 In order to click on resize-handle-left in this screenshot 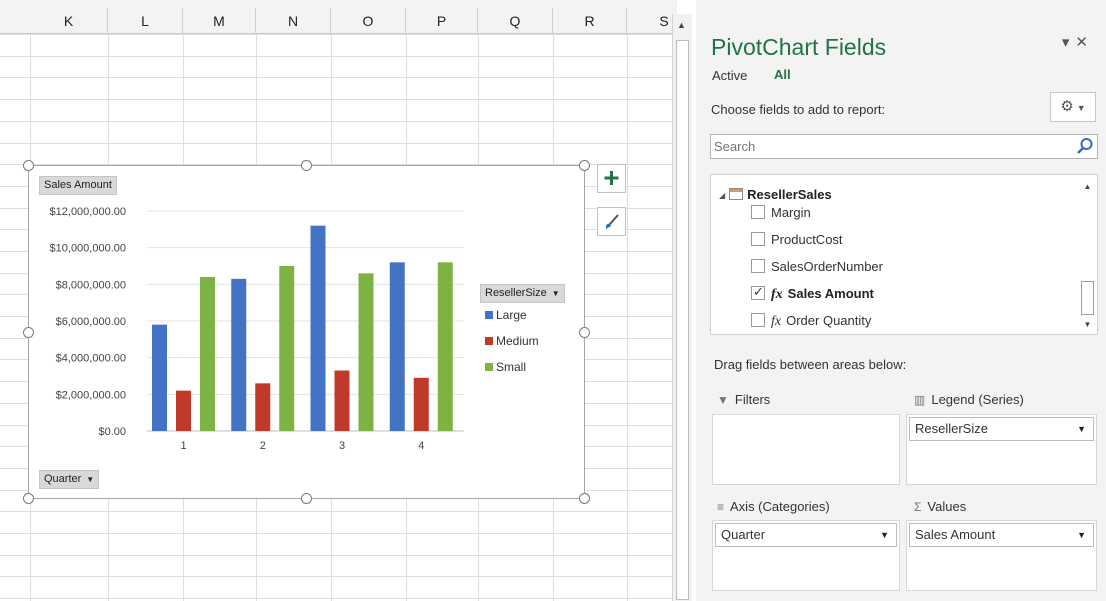, I will do `click(28, 332)`.